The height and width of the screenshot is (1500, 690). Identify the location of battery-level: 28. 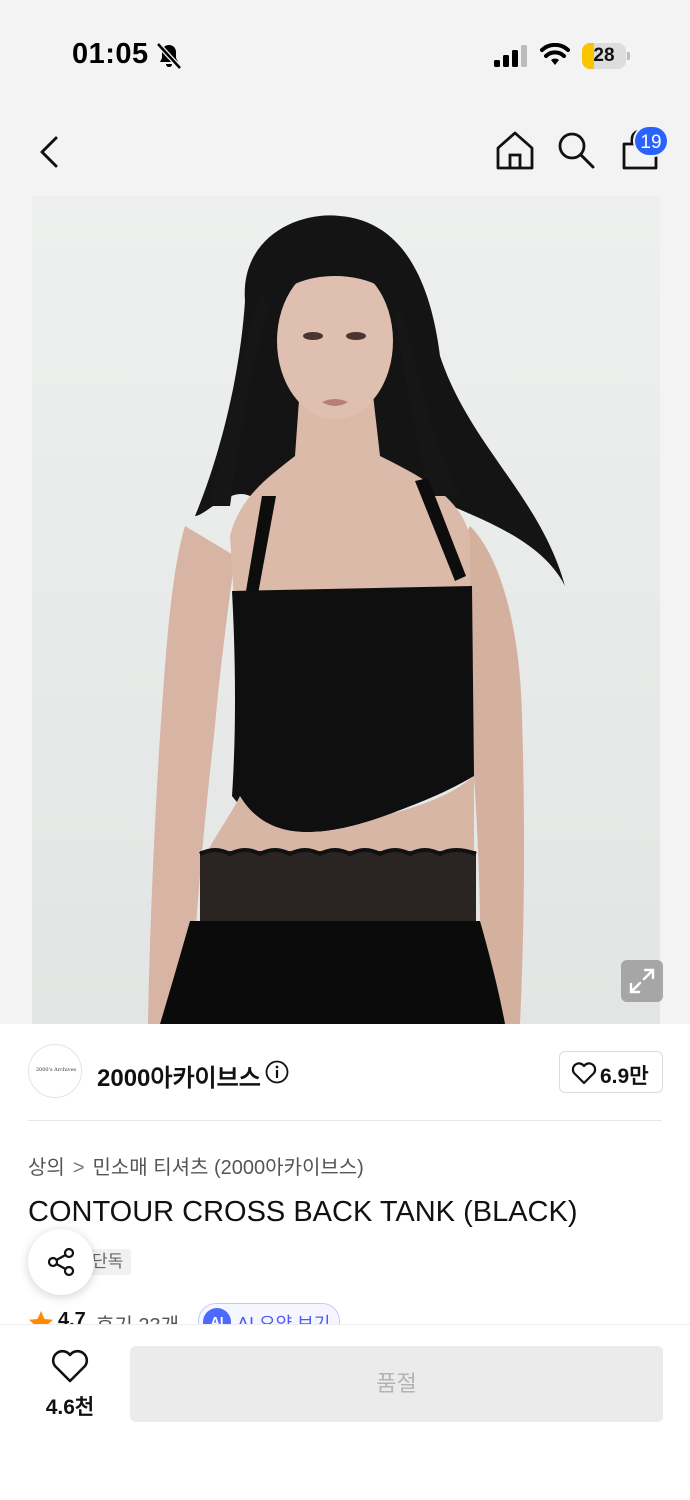
(604, 55).